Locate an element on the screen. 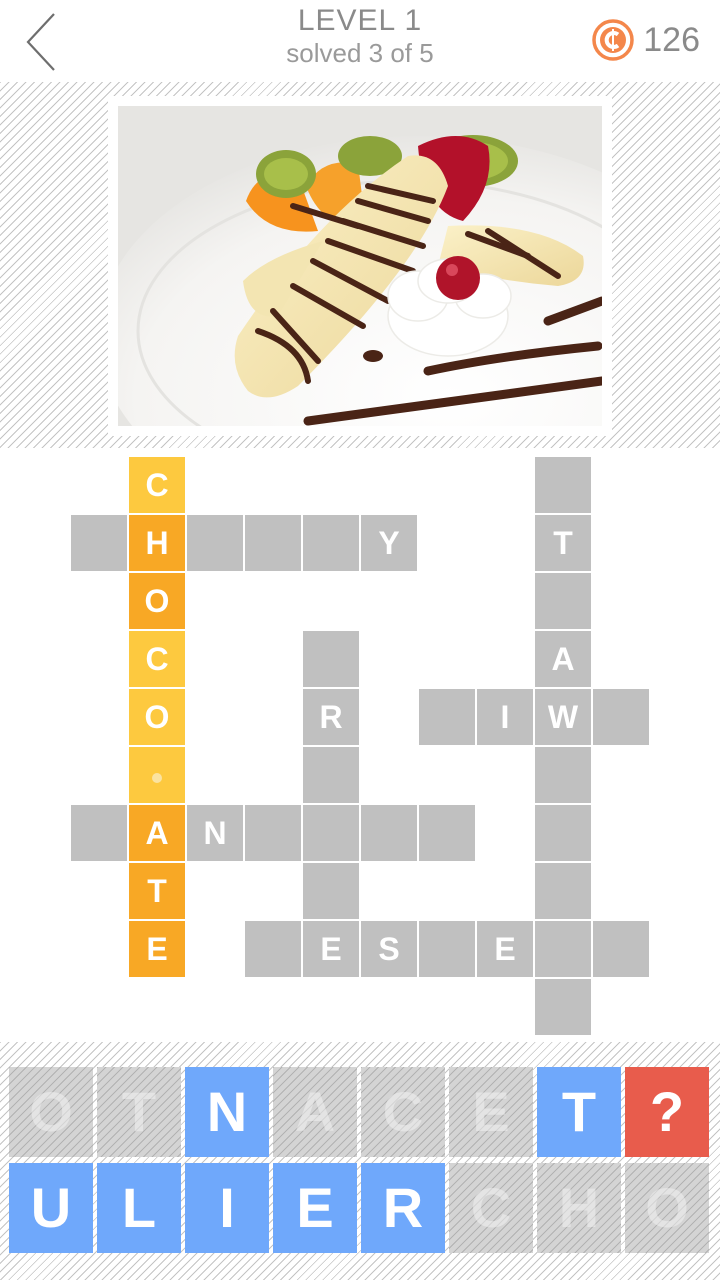  crossword-cell-r1-c5: Y is located at coordinates (389, 543).